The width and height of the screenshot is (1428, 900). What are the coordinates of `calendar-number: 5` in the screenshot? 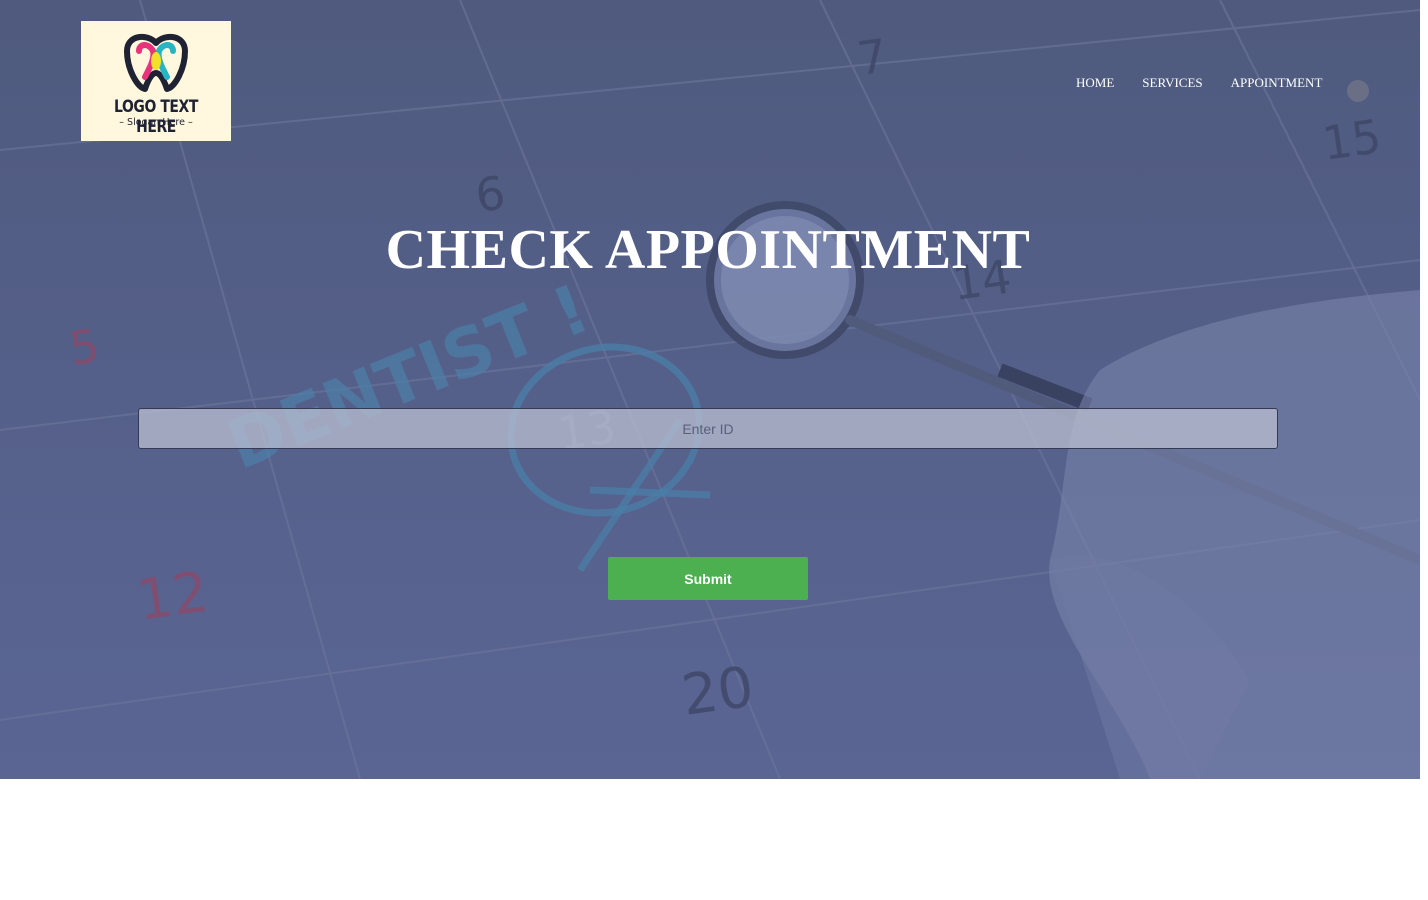 It's located at (84, 347).